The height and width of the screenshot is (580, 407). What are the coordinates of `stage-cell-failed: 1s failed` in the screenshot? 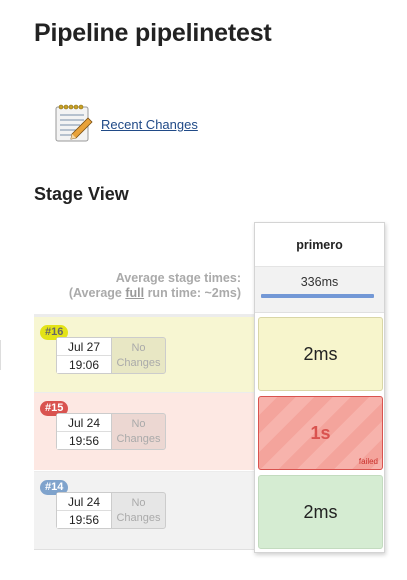 It's located at (320, 433).